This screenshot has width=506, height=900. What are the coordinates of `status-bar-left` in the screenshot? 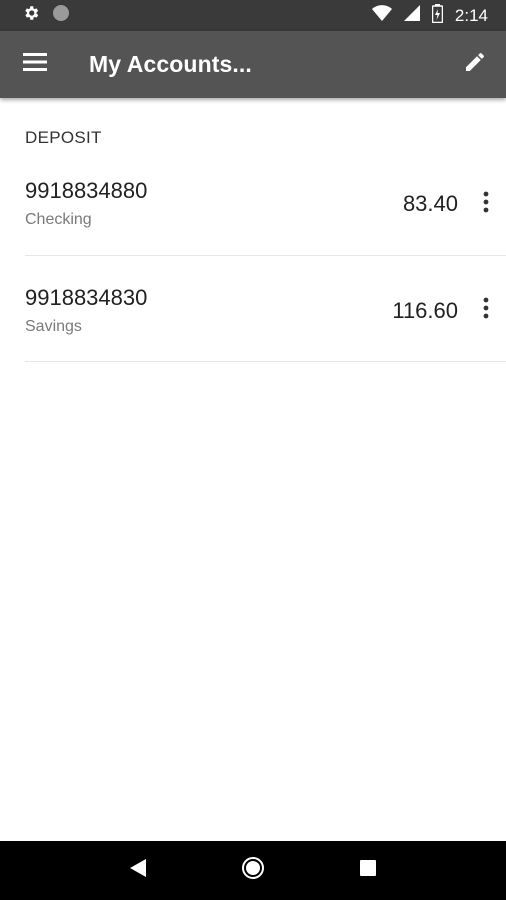 It's located at (46, 15).